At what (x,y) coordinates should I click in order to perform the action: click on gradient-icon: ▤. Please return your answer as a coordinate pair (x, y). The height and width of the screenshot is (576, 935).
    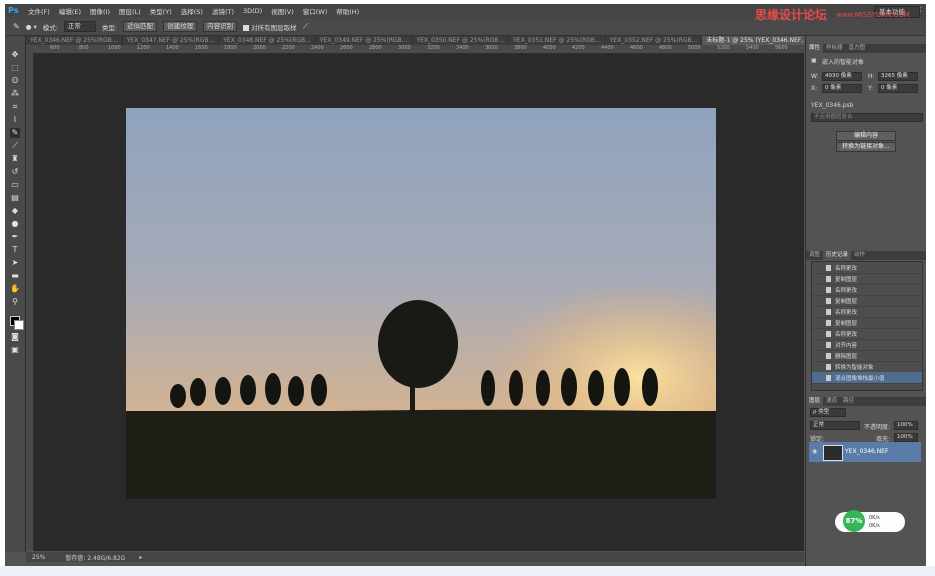
    Looking at the image, I should click on (15, 198).